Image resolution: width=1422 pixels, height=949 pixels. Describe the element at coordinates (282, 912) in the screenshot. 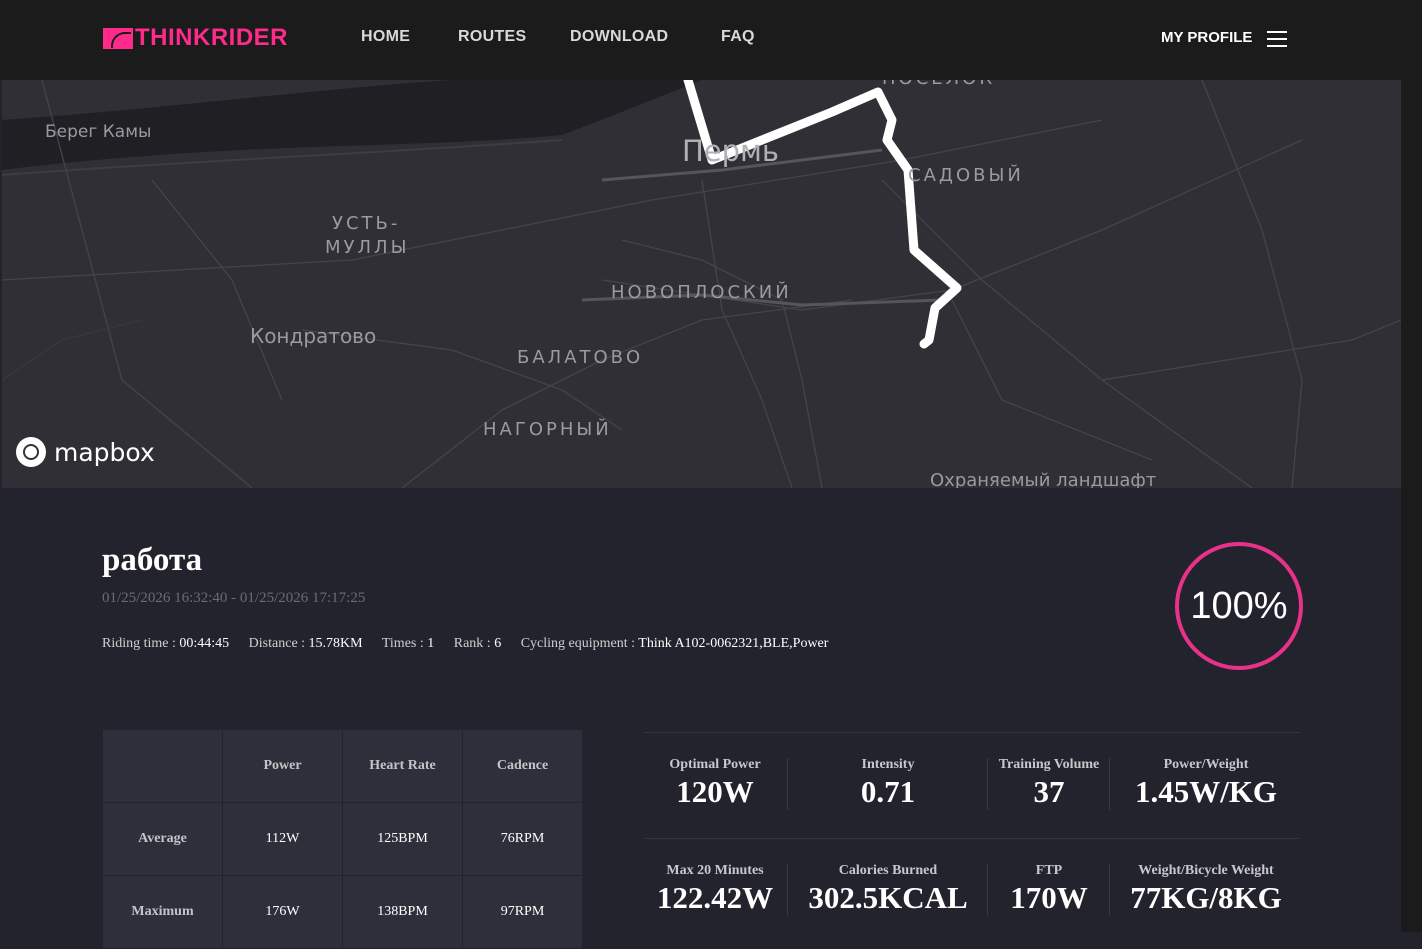

I see `table-cell: 176W` at that location.